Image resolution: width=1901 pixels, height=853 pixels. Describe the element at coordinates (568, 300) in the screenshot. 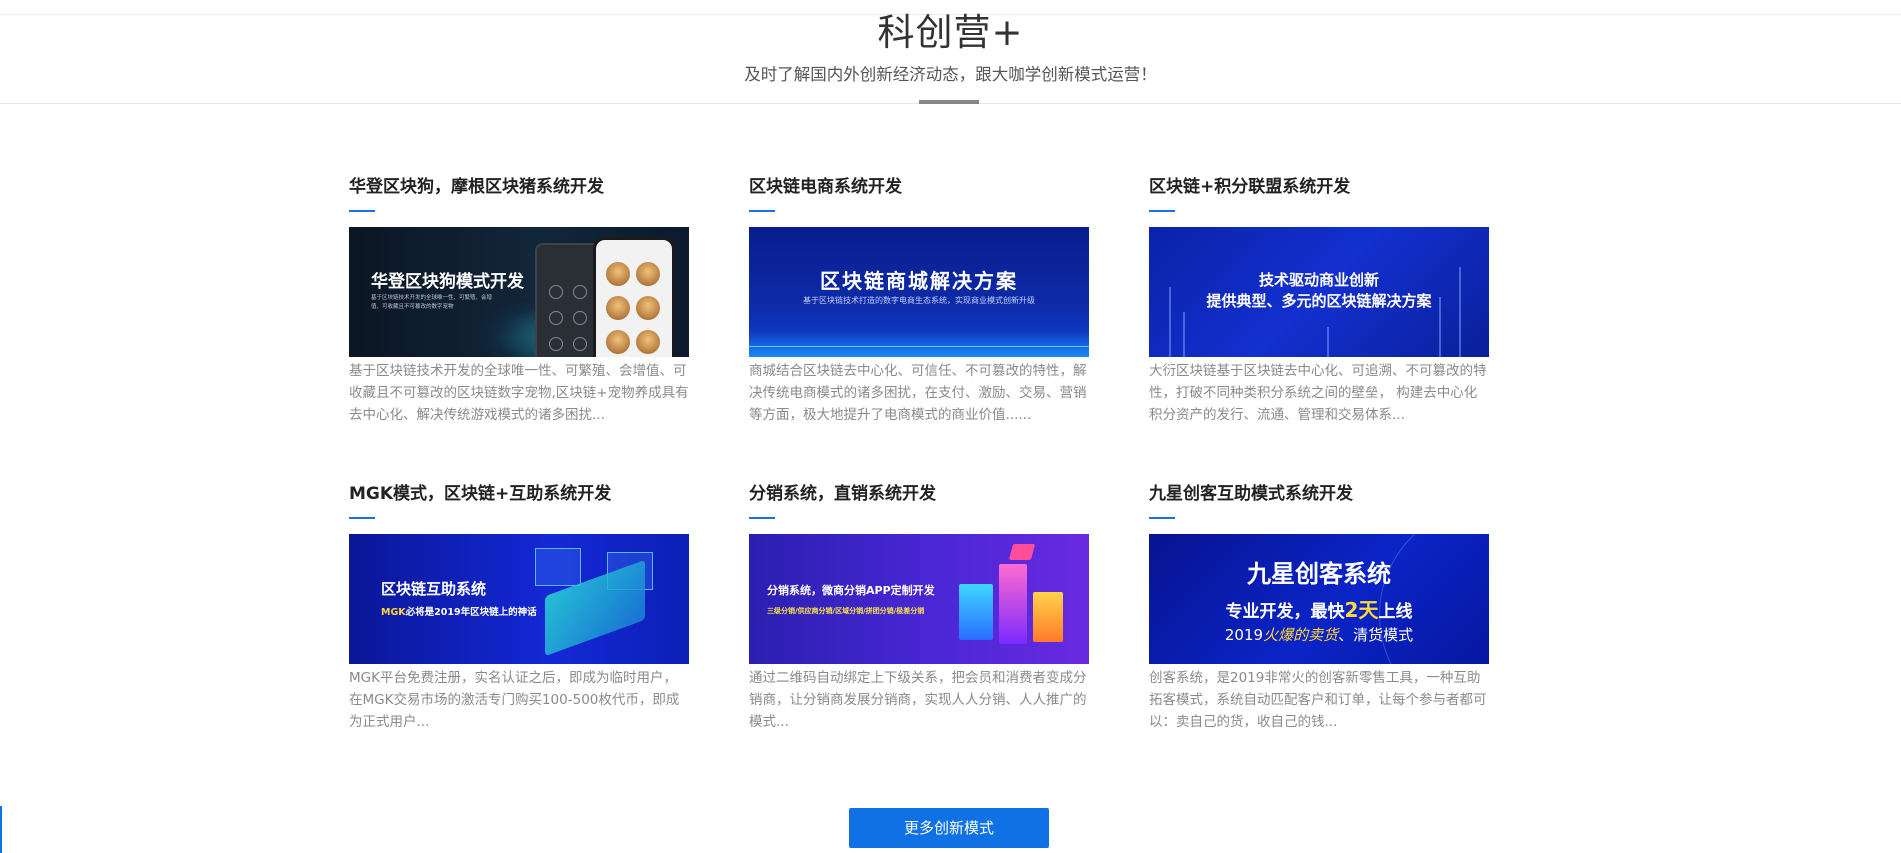

I see `phone-back-image` at that location.